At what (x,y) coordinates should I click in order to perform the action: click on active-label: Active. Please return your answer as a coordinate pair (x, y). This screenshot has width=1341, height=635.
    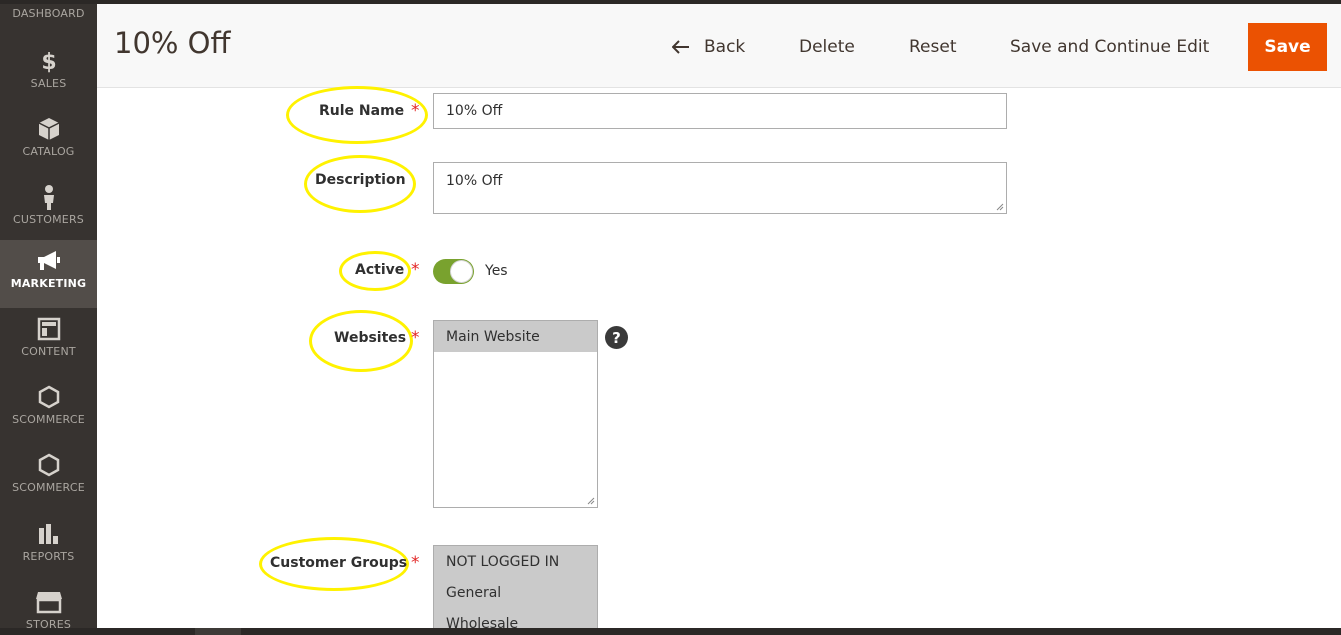
    Looking at the image, I should click on (380, 270).